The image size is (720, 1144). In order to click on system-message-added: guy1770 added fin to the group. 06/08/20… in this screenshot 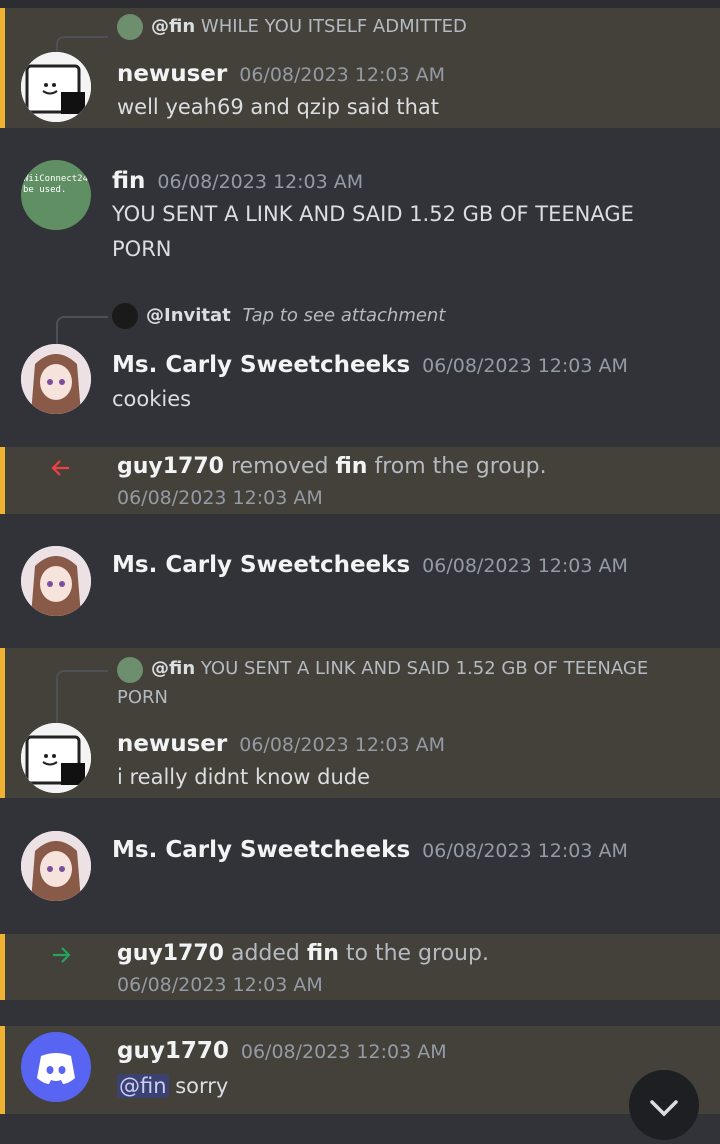, I will do `click(360, 967)`.